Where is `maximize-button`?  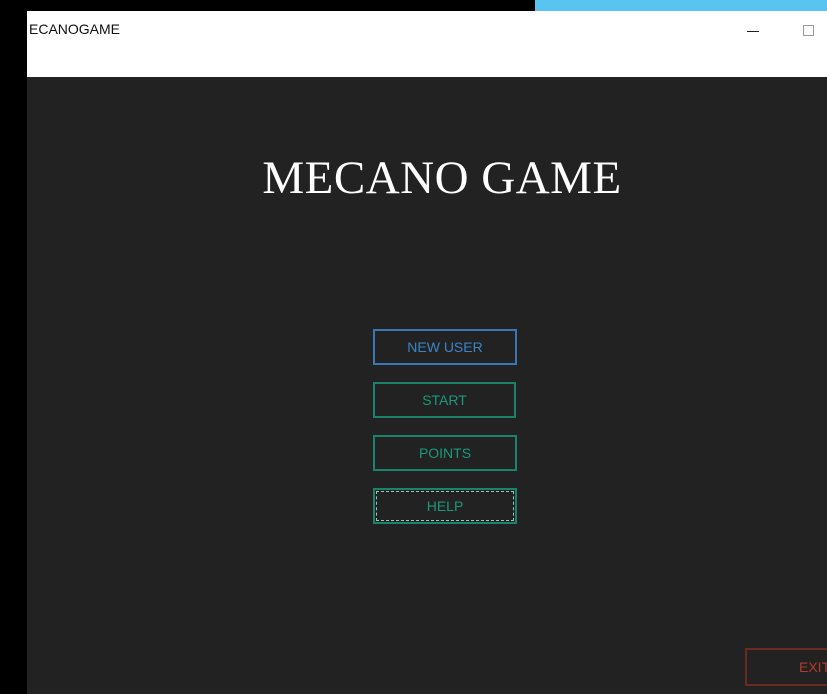
maximize-button is located at coordinates (807, 30).